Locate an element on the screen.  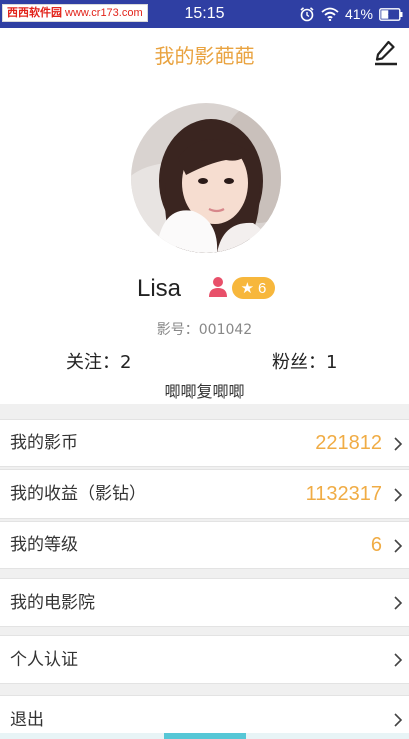
header: 我的影葩葩 is located at coordinates (204, 57).